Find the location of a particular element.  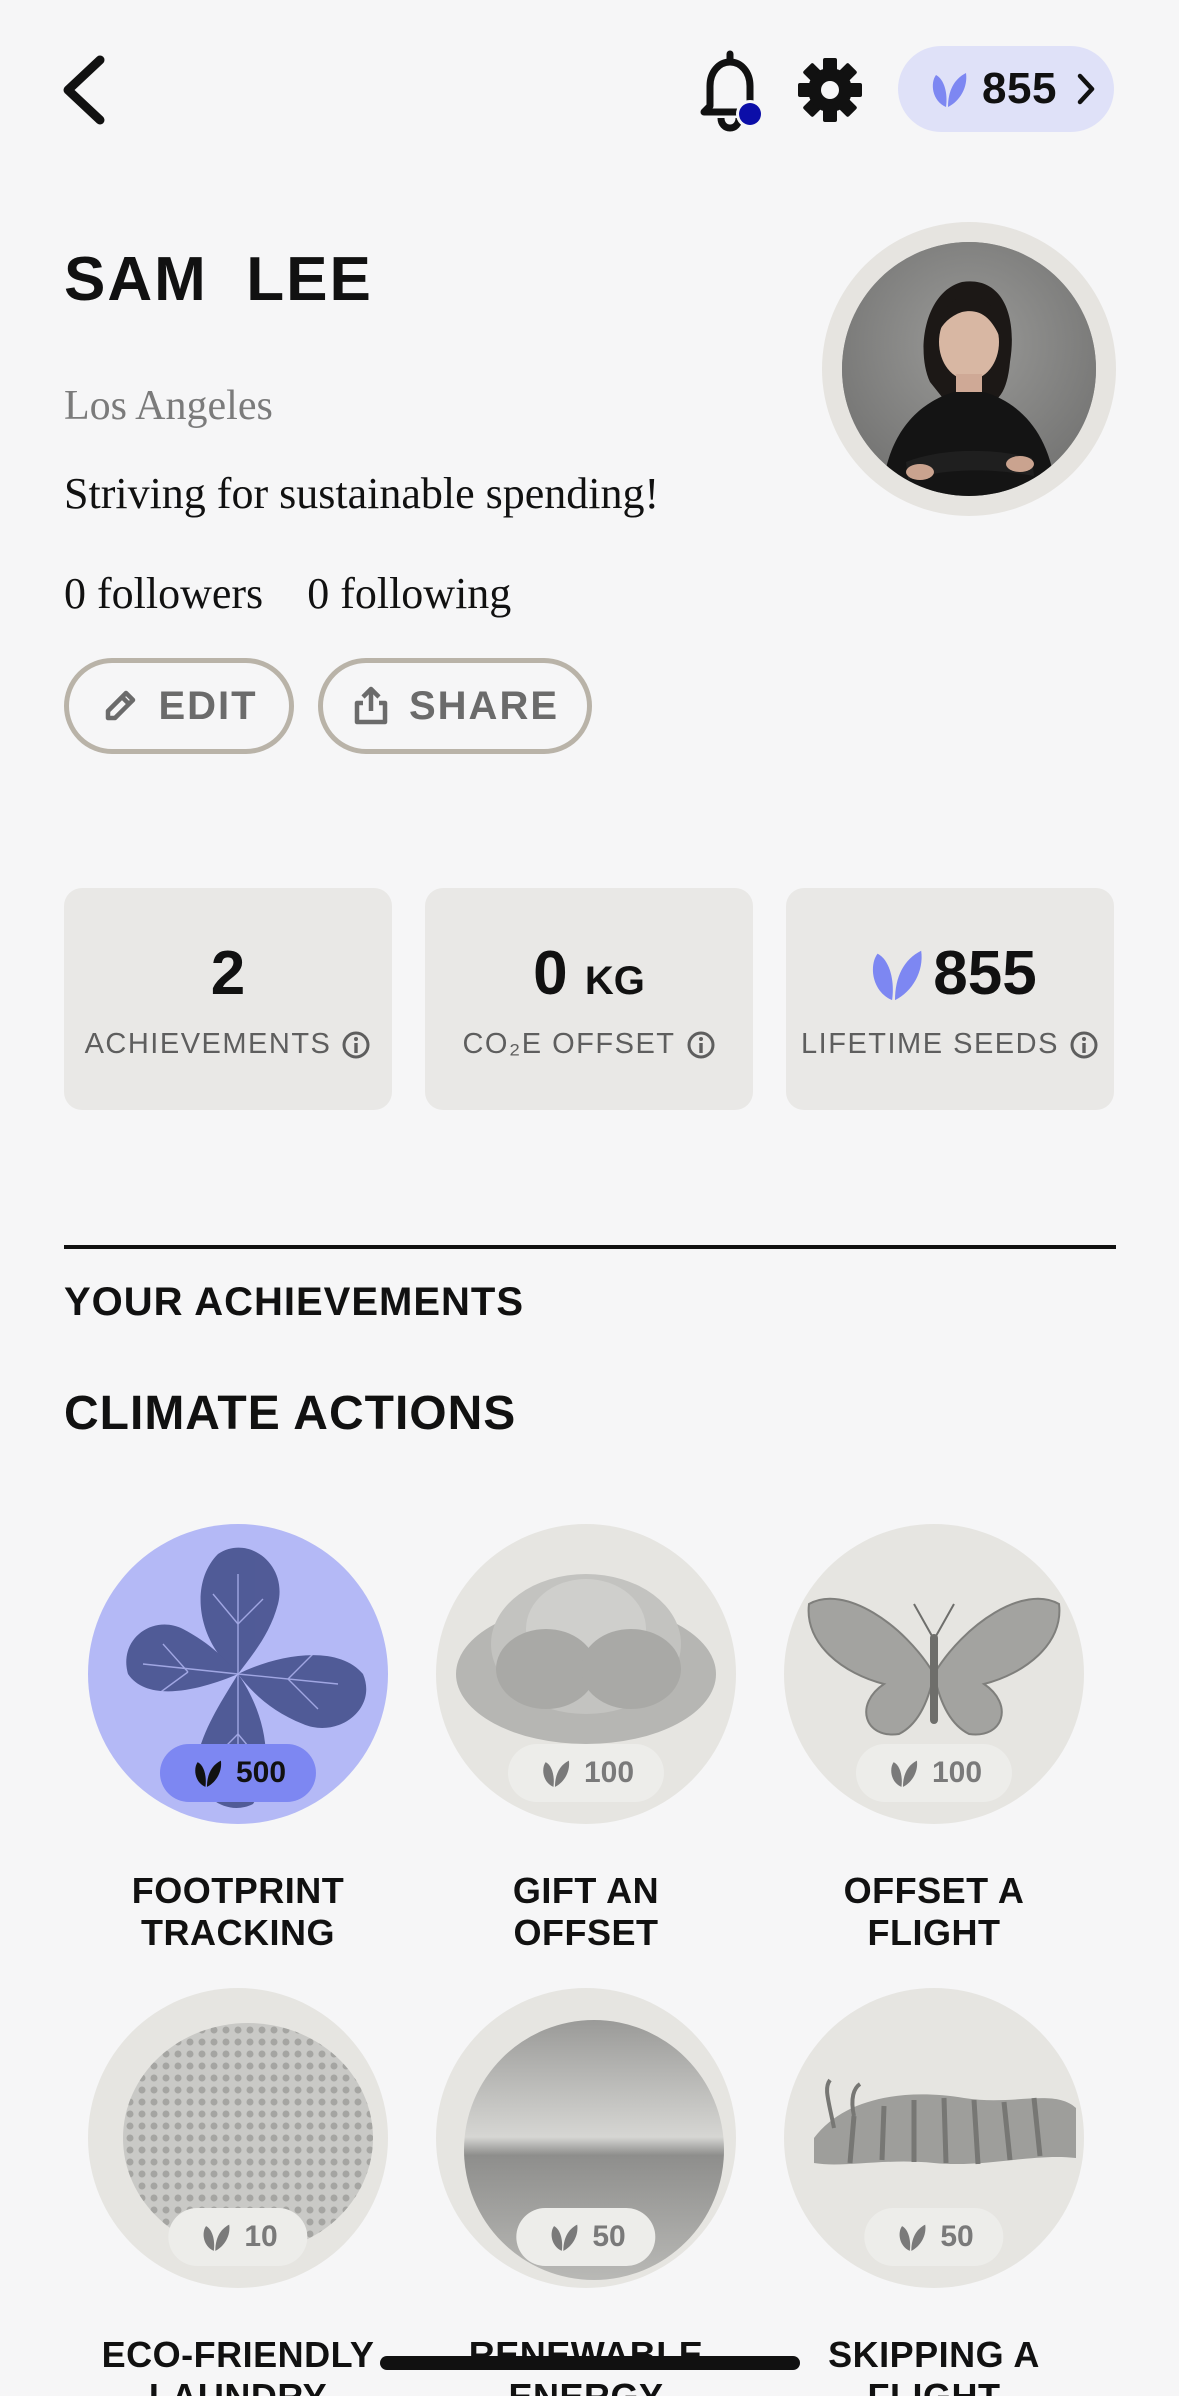

seeds-reward-badge: 500 is located at coordinates (238, 1773).